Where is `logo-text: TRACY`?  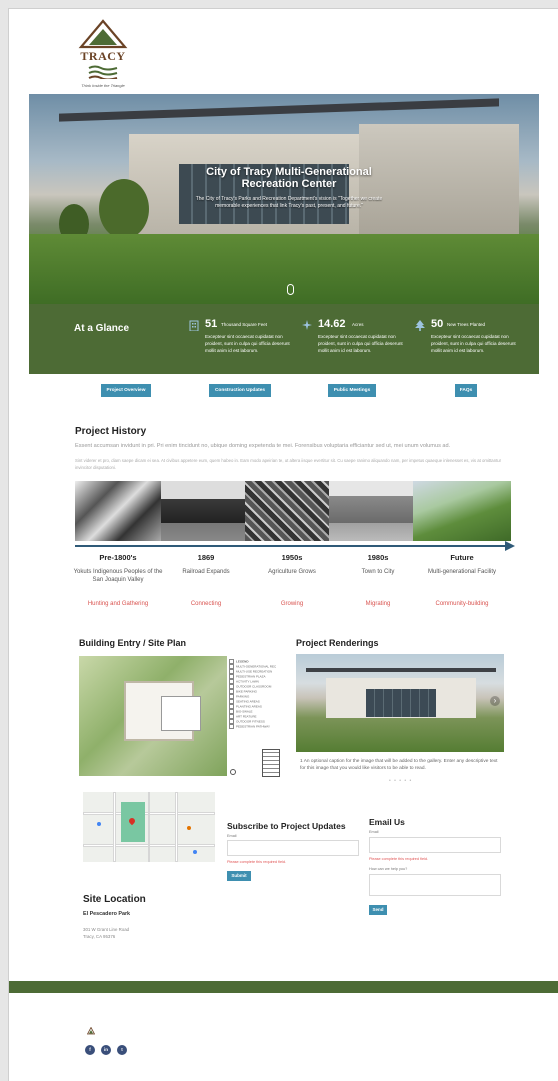
logo-text: TRACY is located at coordinates (103, 56).